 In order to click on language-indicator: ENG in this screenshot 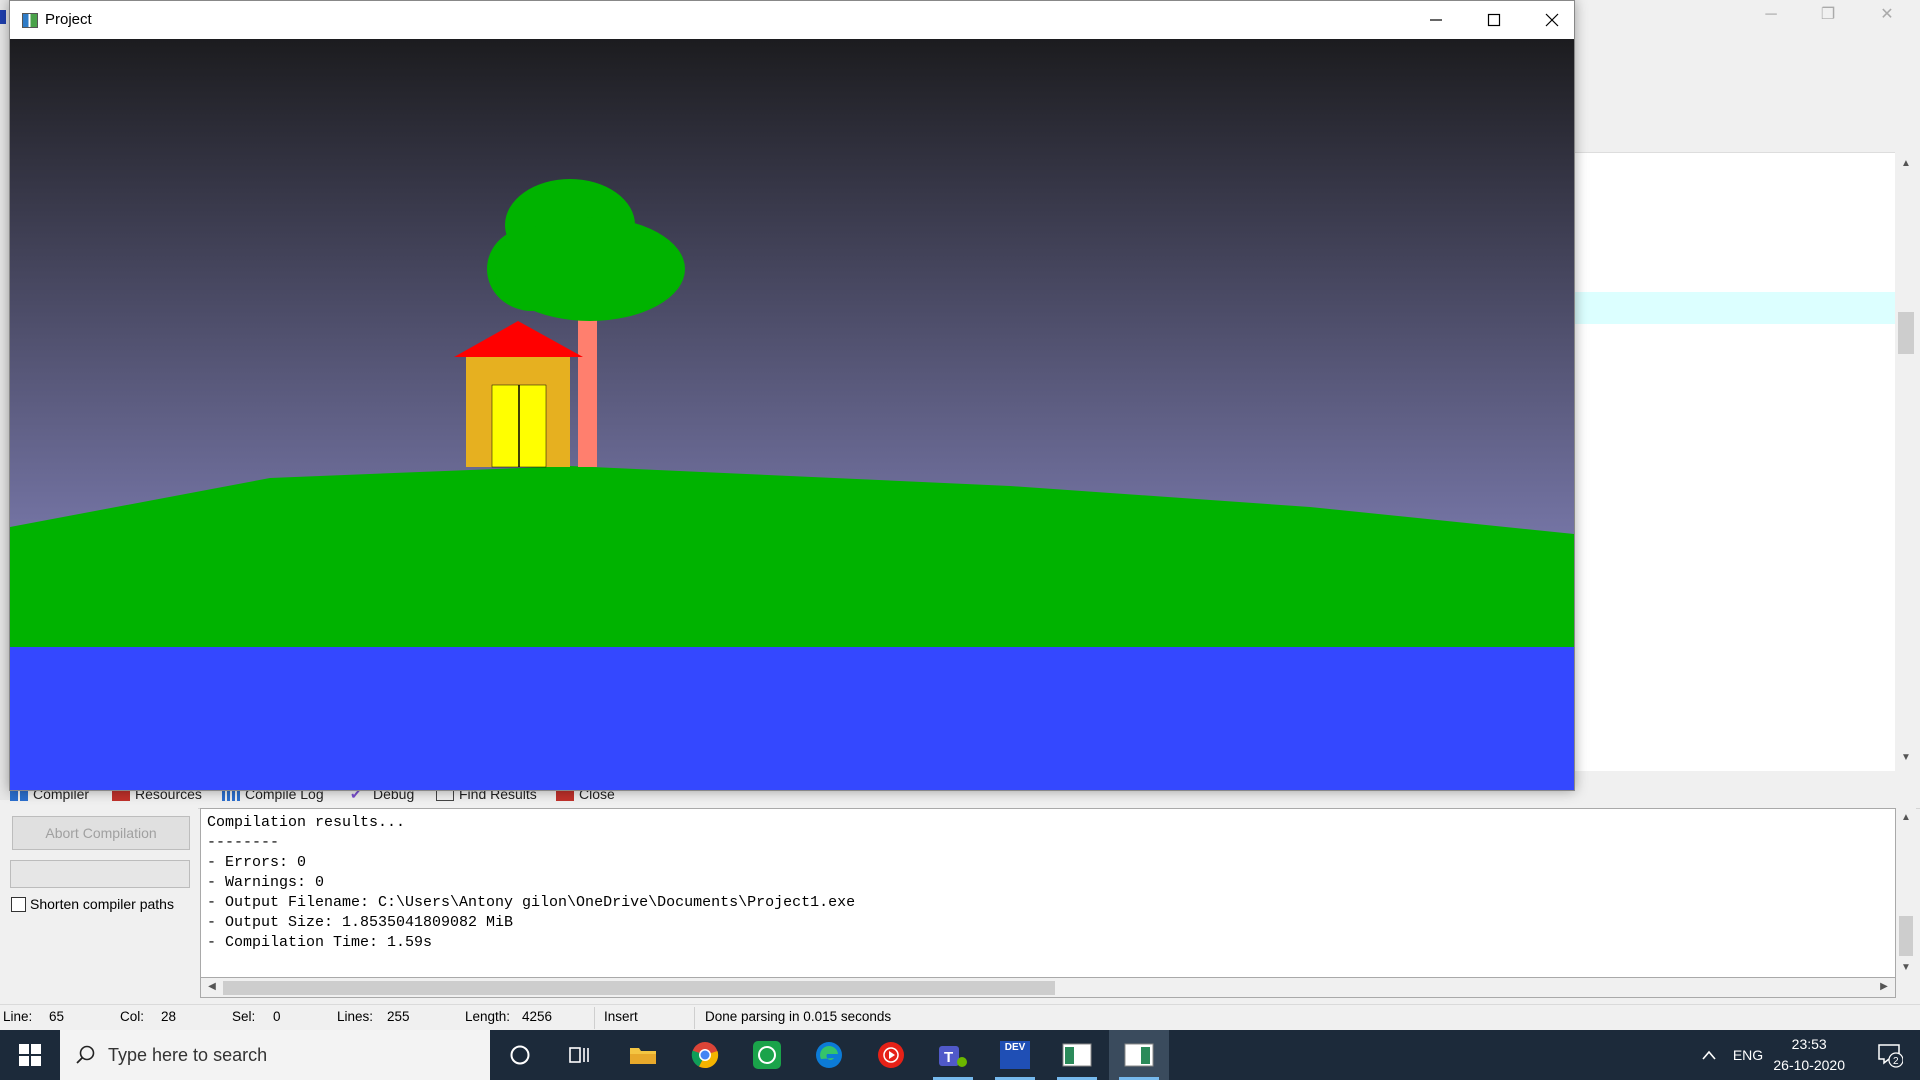, I will do `click(1748, 1055)`.